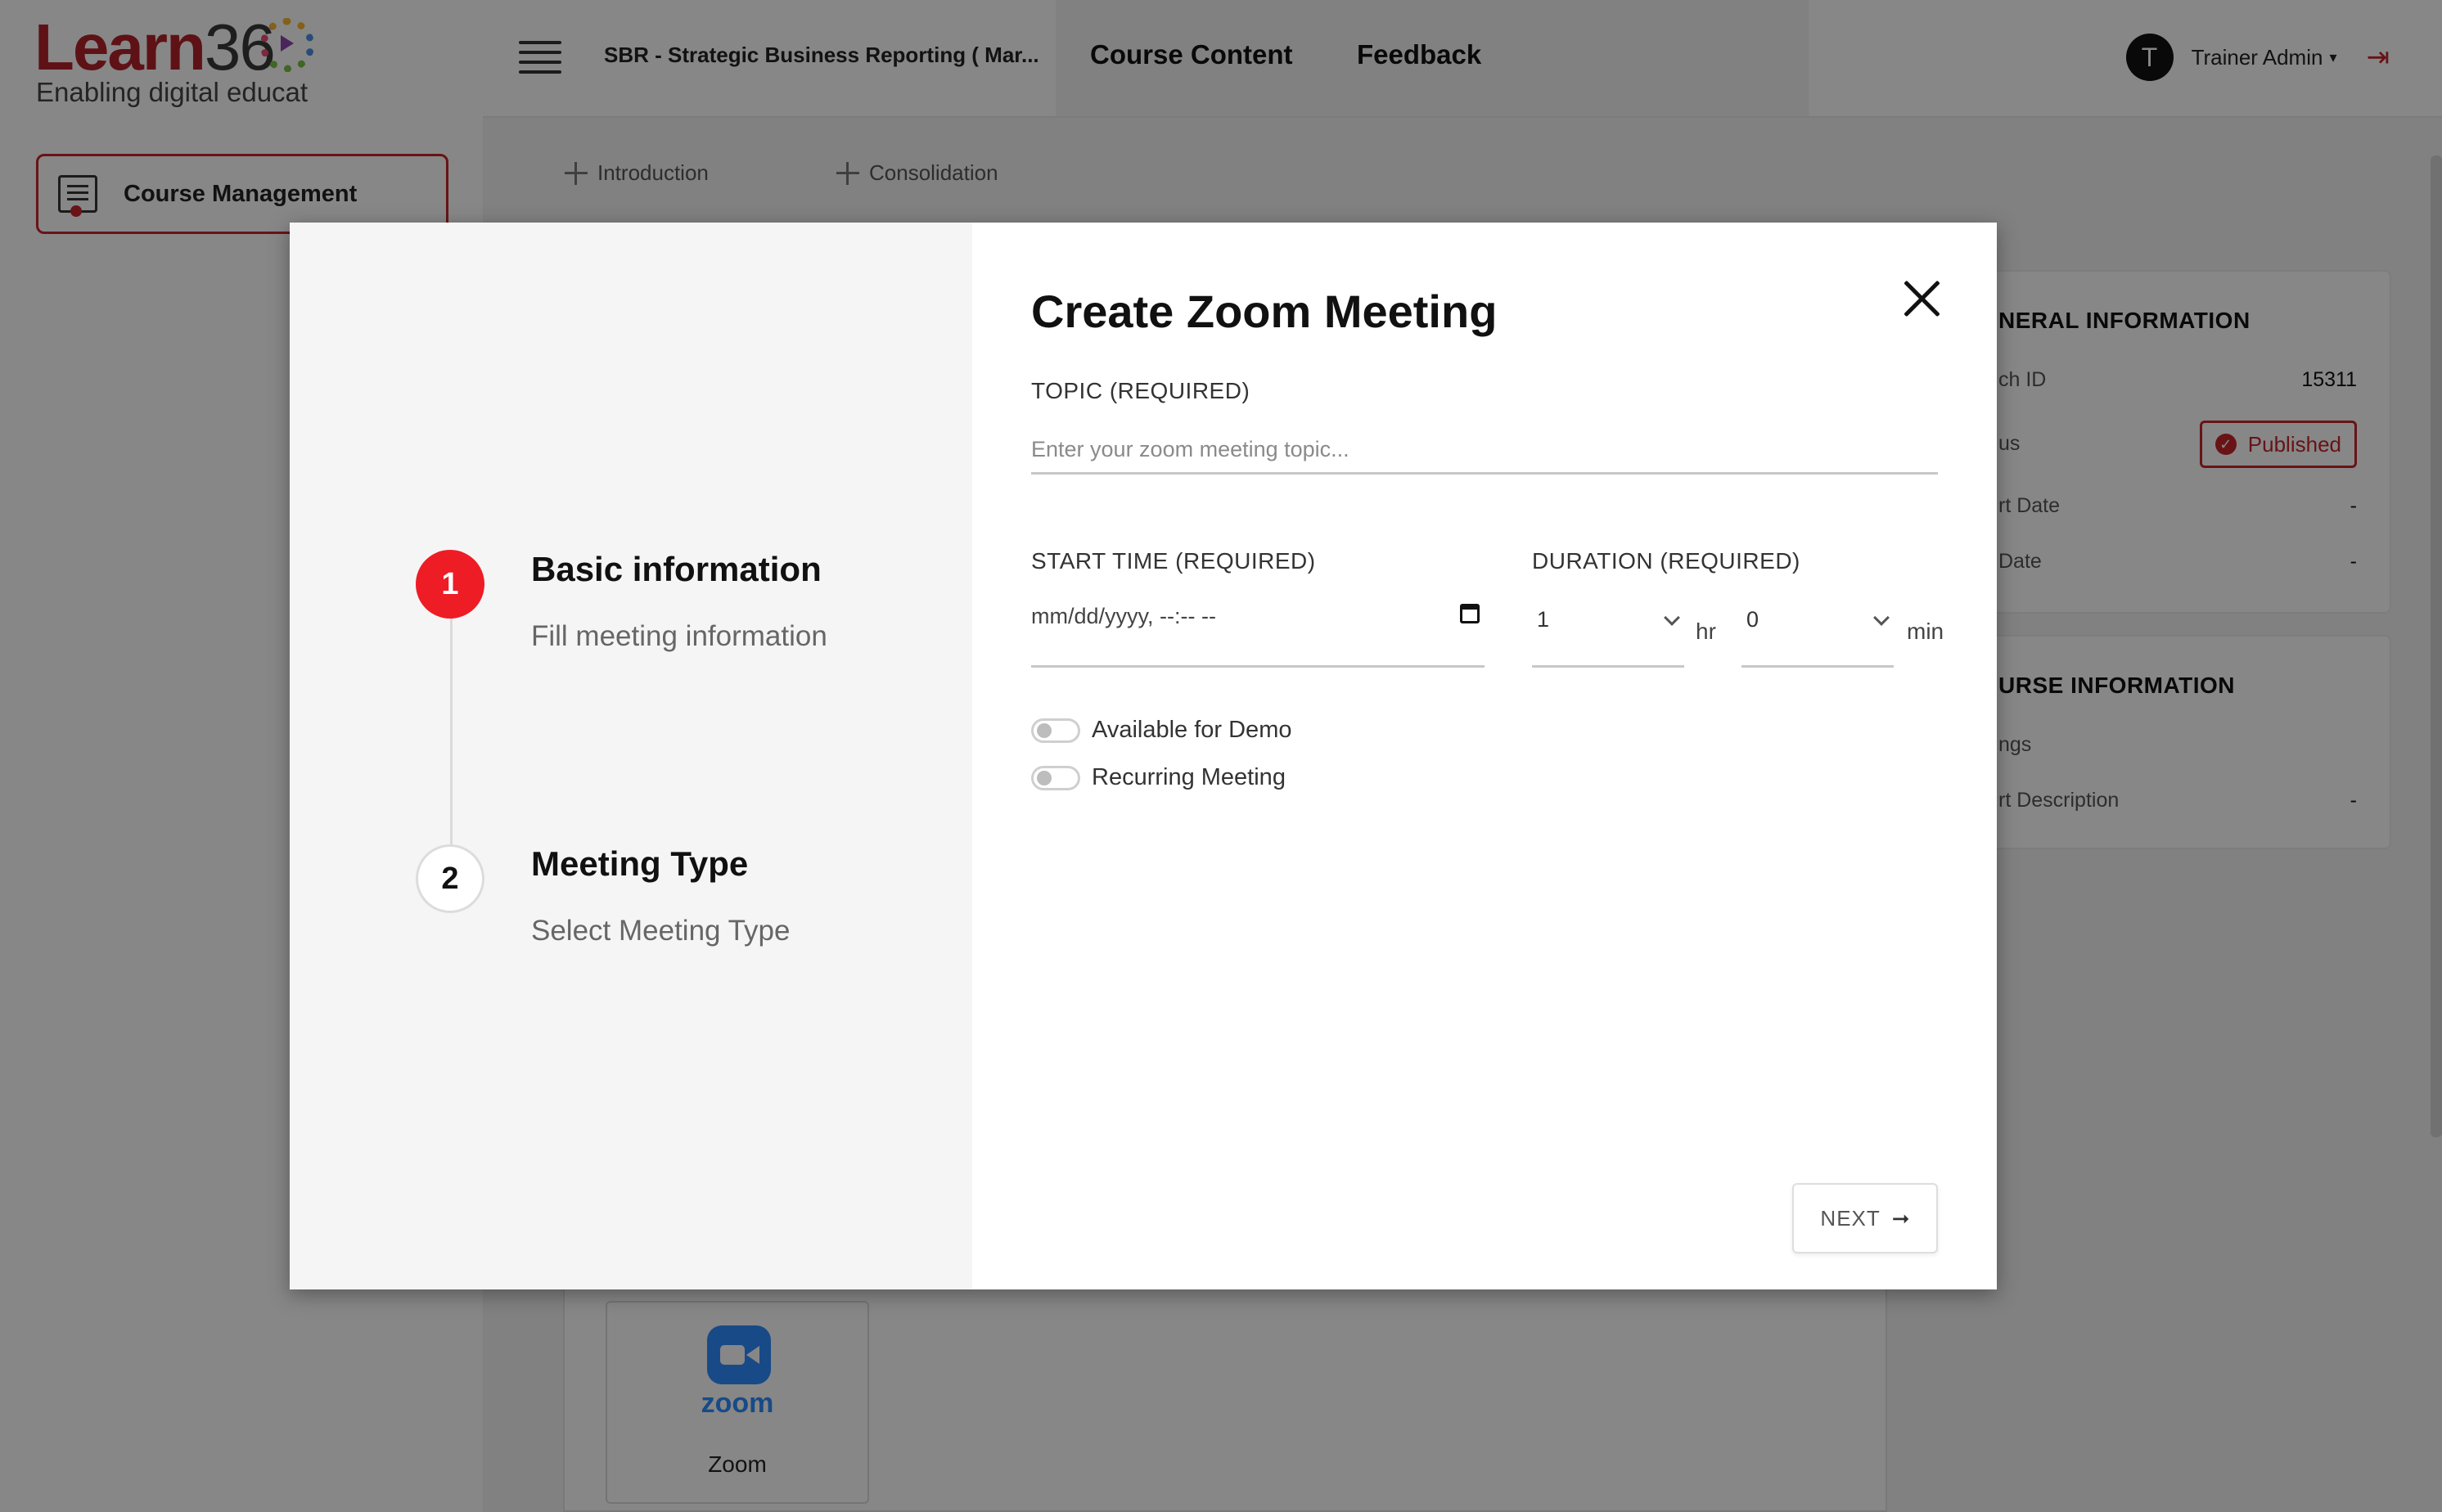 The width and height of the screenshot is (2442, 1512). Describe the element at coordinates (1850, 1218) in the screenshot. I see `next-button-label: NEXT` at that location.